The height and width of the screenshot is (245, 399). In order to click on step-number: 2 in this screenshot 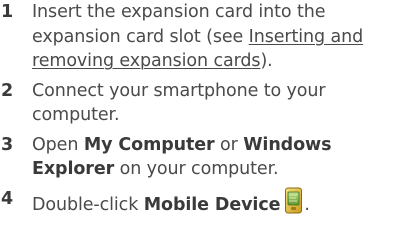, I will do `click(7, 90)`.